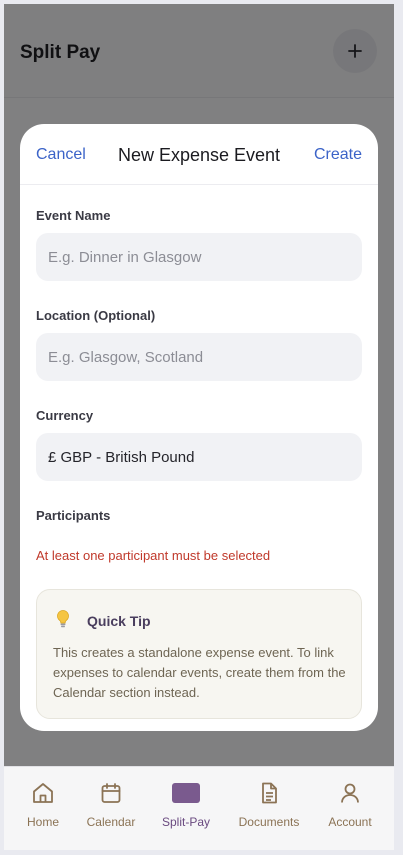 The image size is (403, 855). I want to click on tab-label: Documents, so click(269, 822).